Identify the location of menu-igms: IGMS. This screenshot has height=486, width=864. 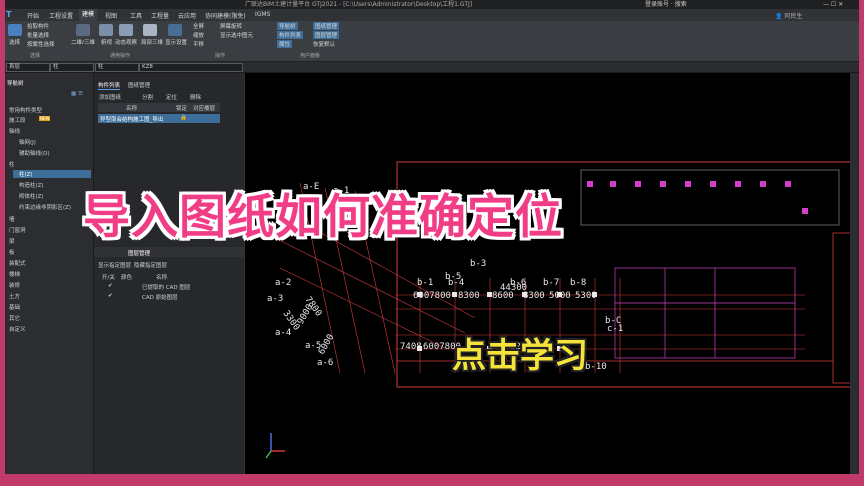
(262, 14).